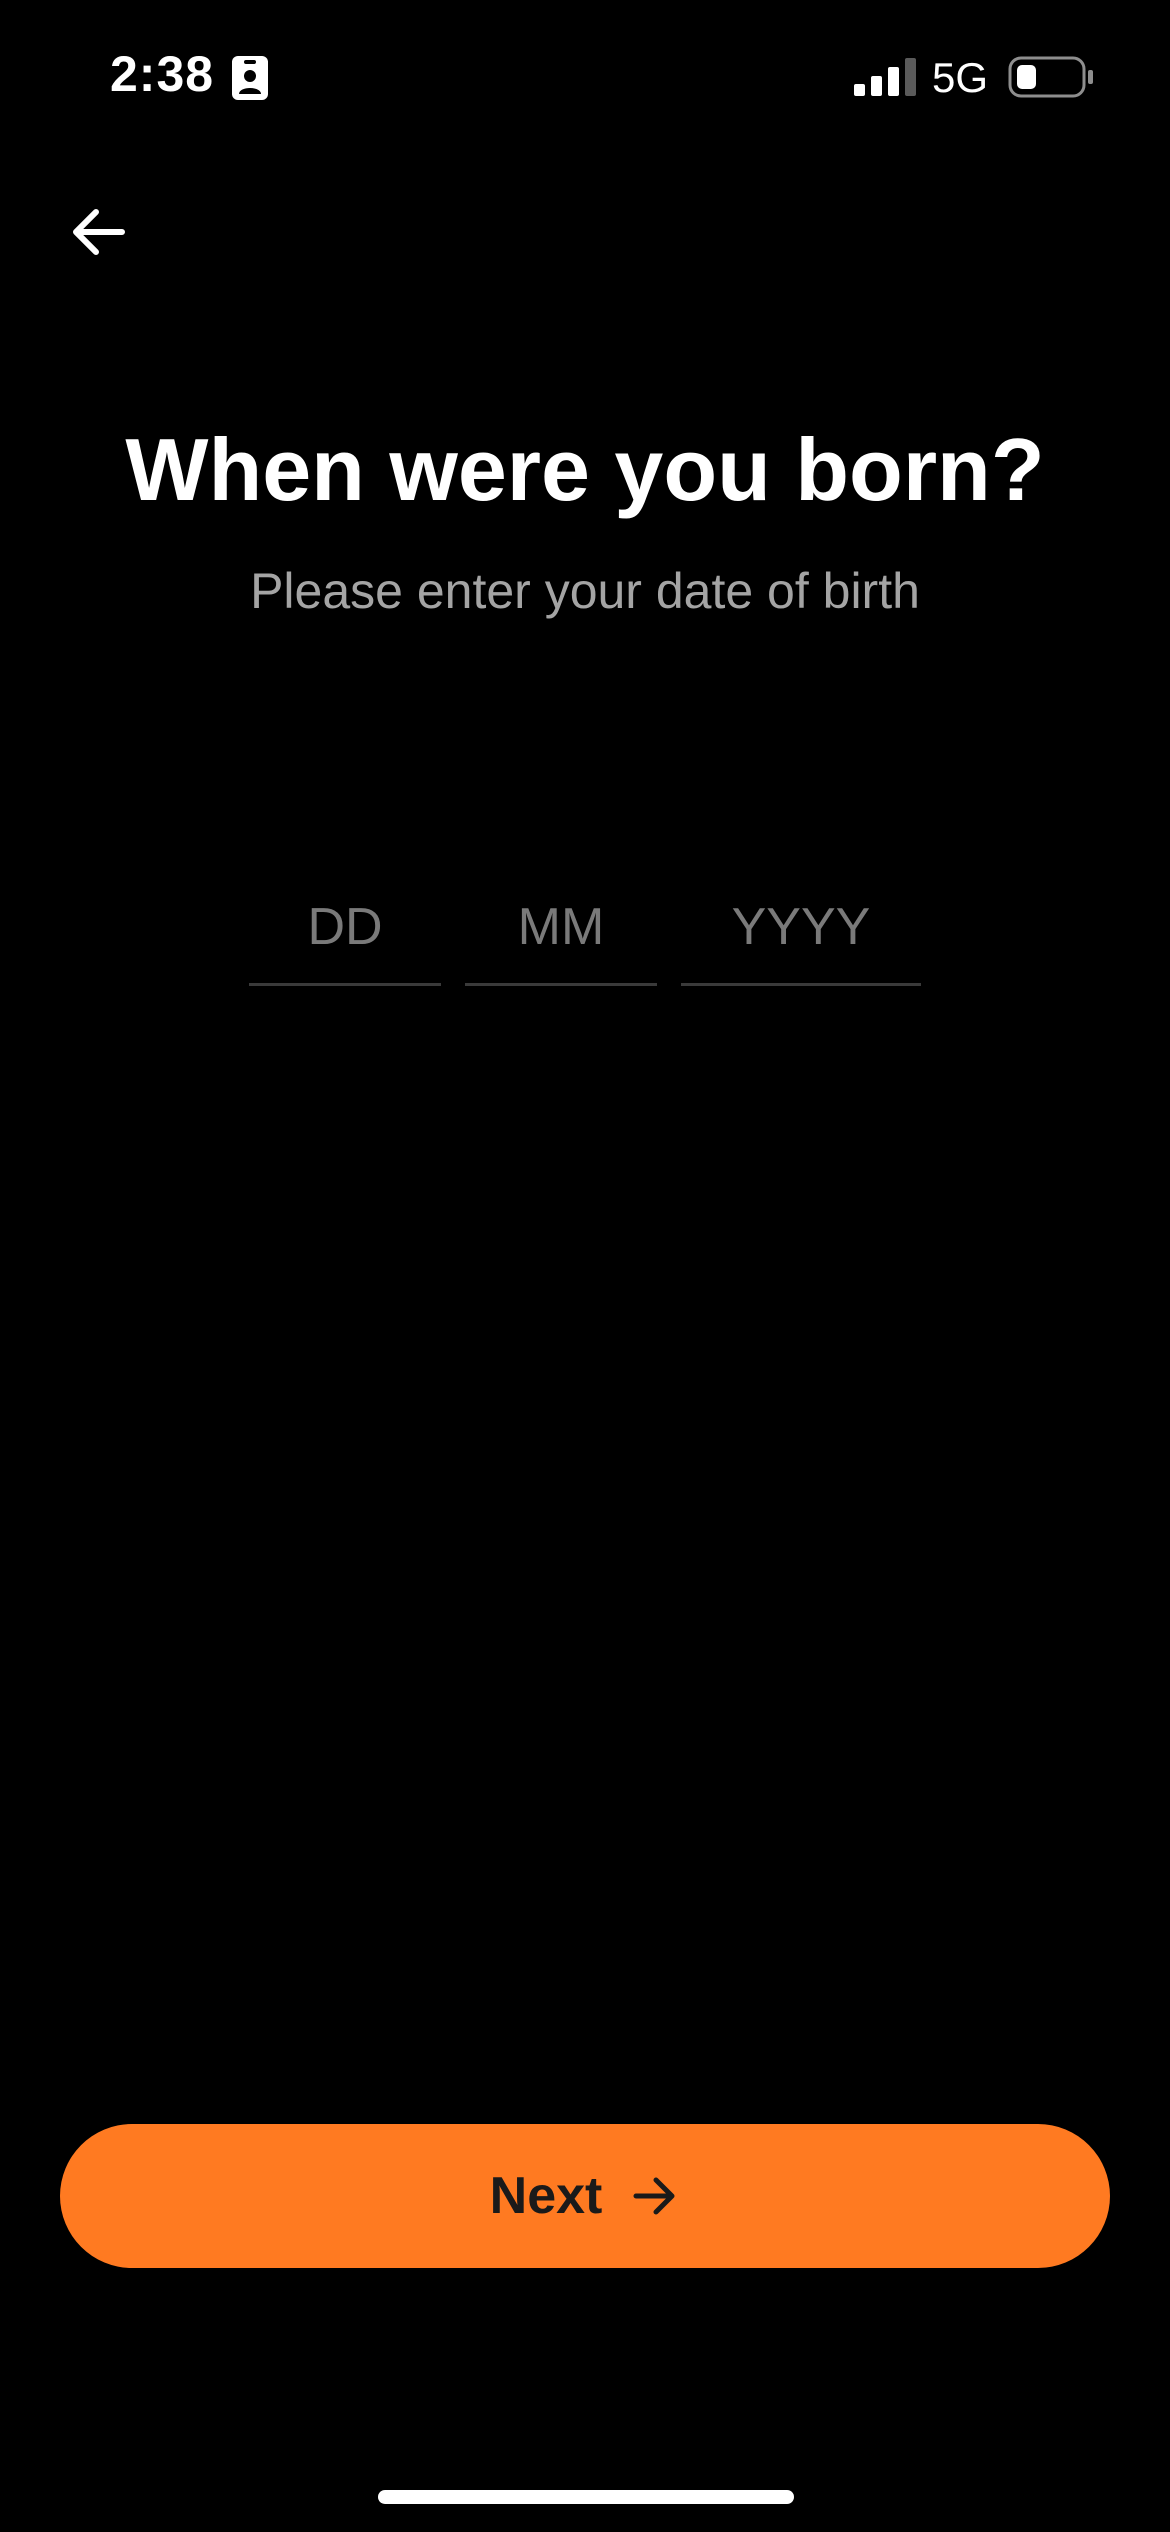 The height and width of the screenshot is (2532, 1170). I want to click on arrow-right-icon, so click(654, 2196).